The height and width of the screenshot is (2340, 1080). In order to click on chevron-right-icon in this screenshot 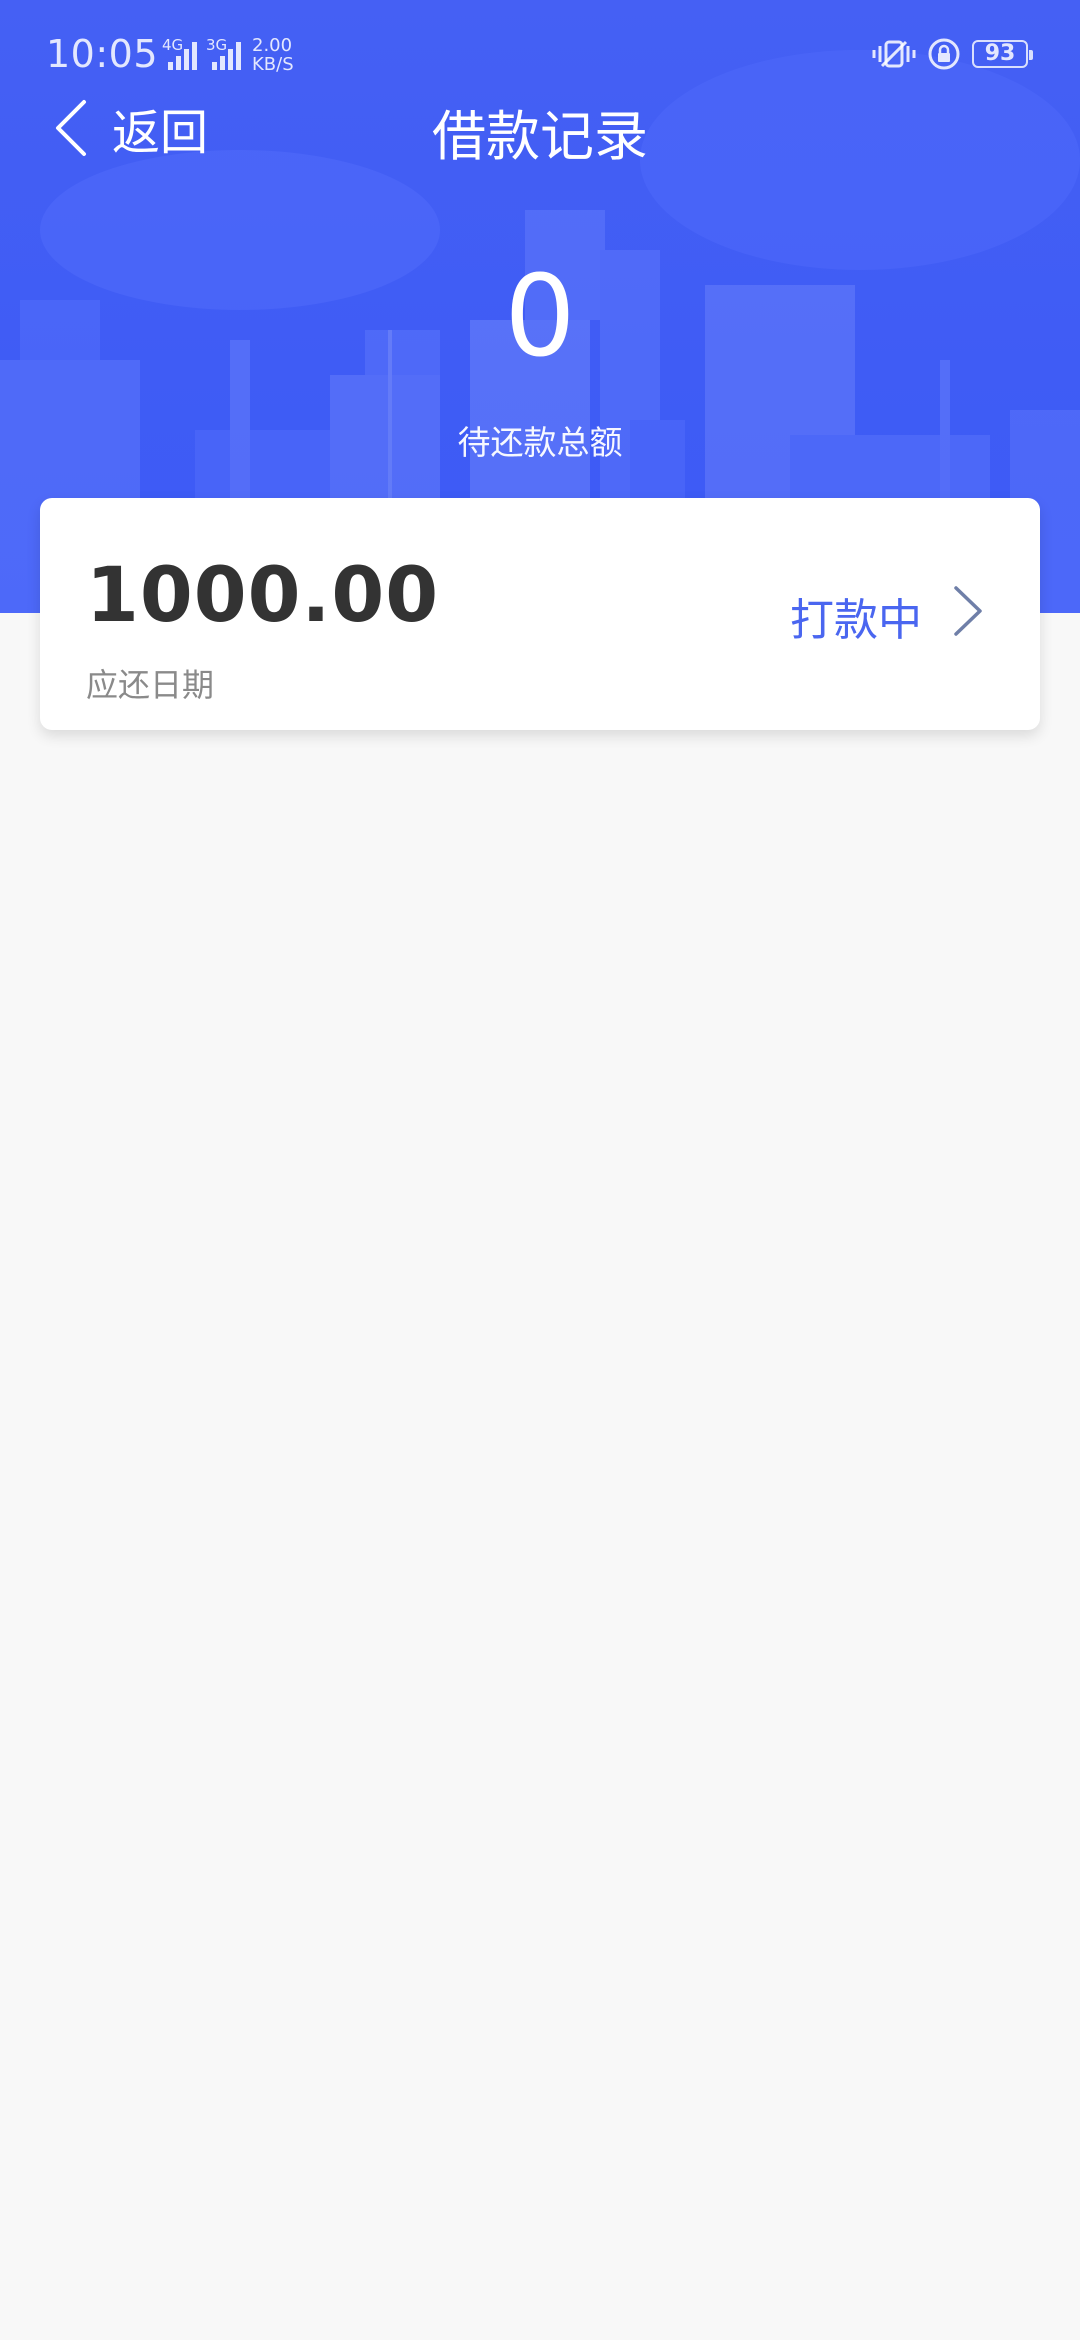, I will do `click(968, 611)`.